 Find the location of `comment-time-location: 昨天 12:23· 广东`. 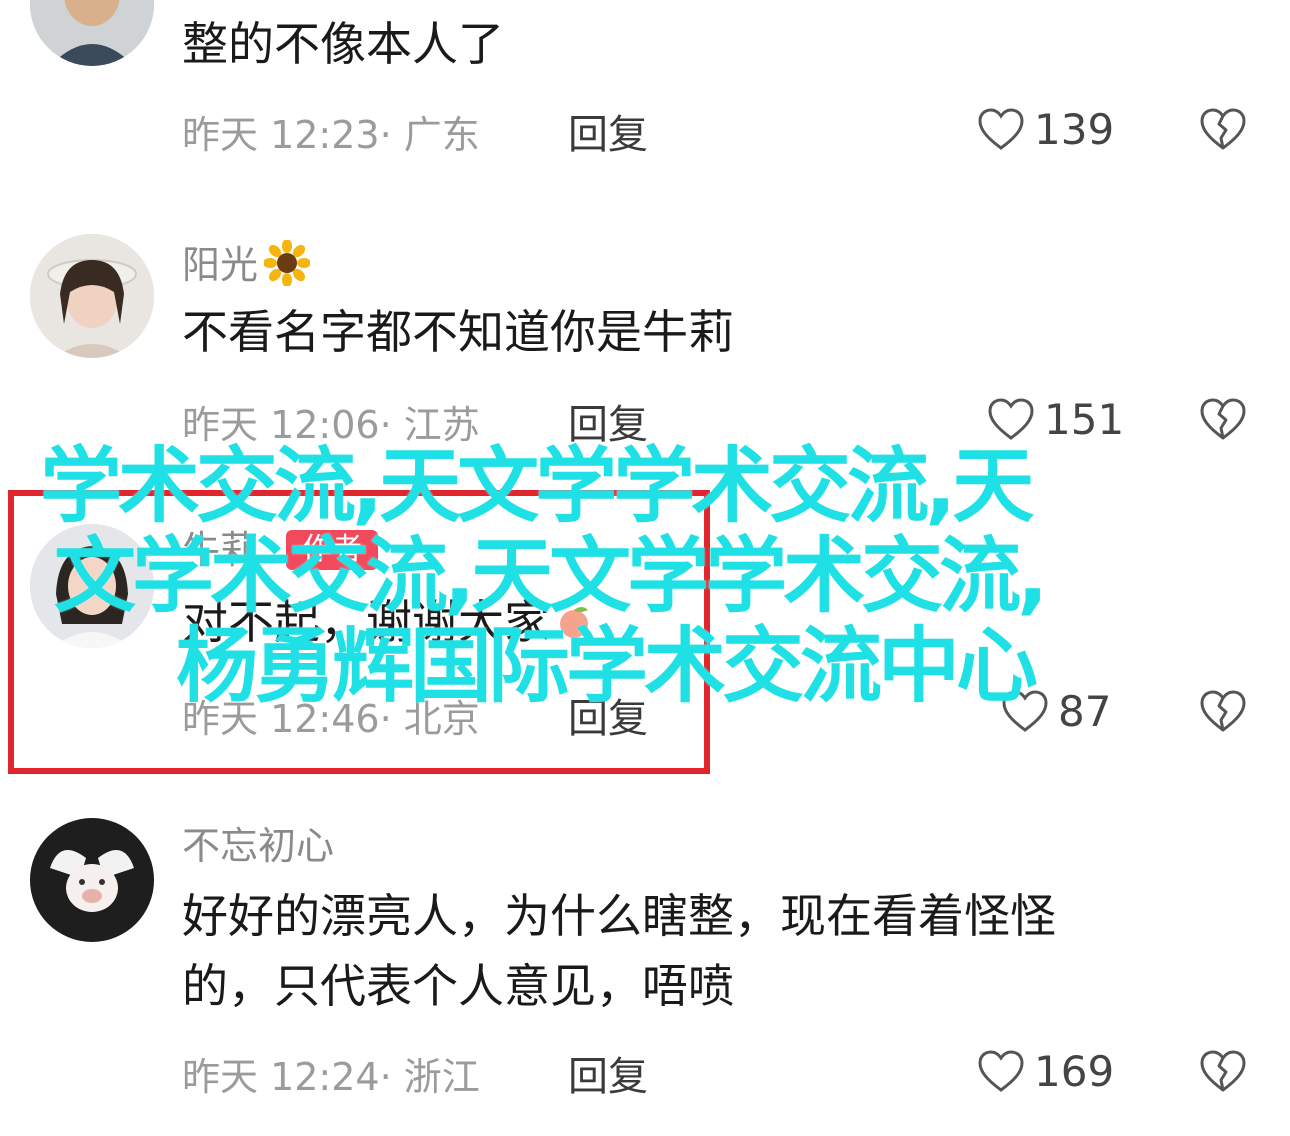

comment-time-location: 昨天 12:23· 广东 is located at coordinates (331, 135).